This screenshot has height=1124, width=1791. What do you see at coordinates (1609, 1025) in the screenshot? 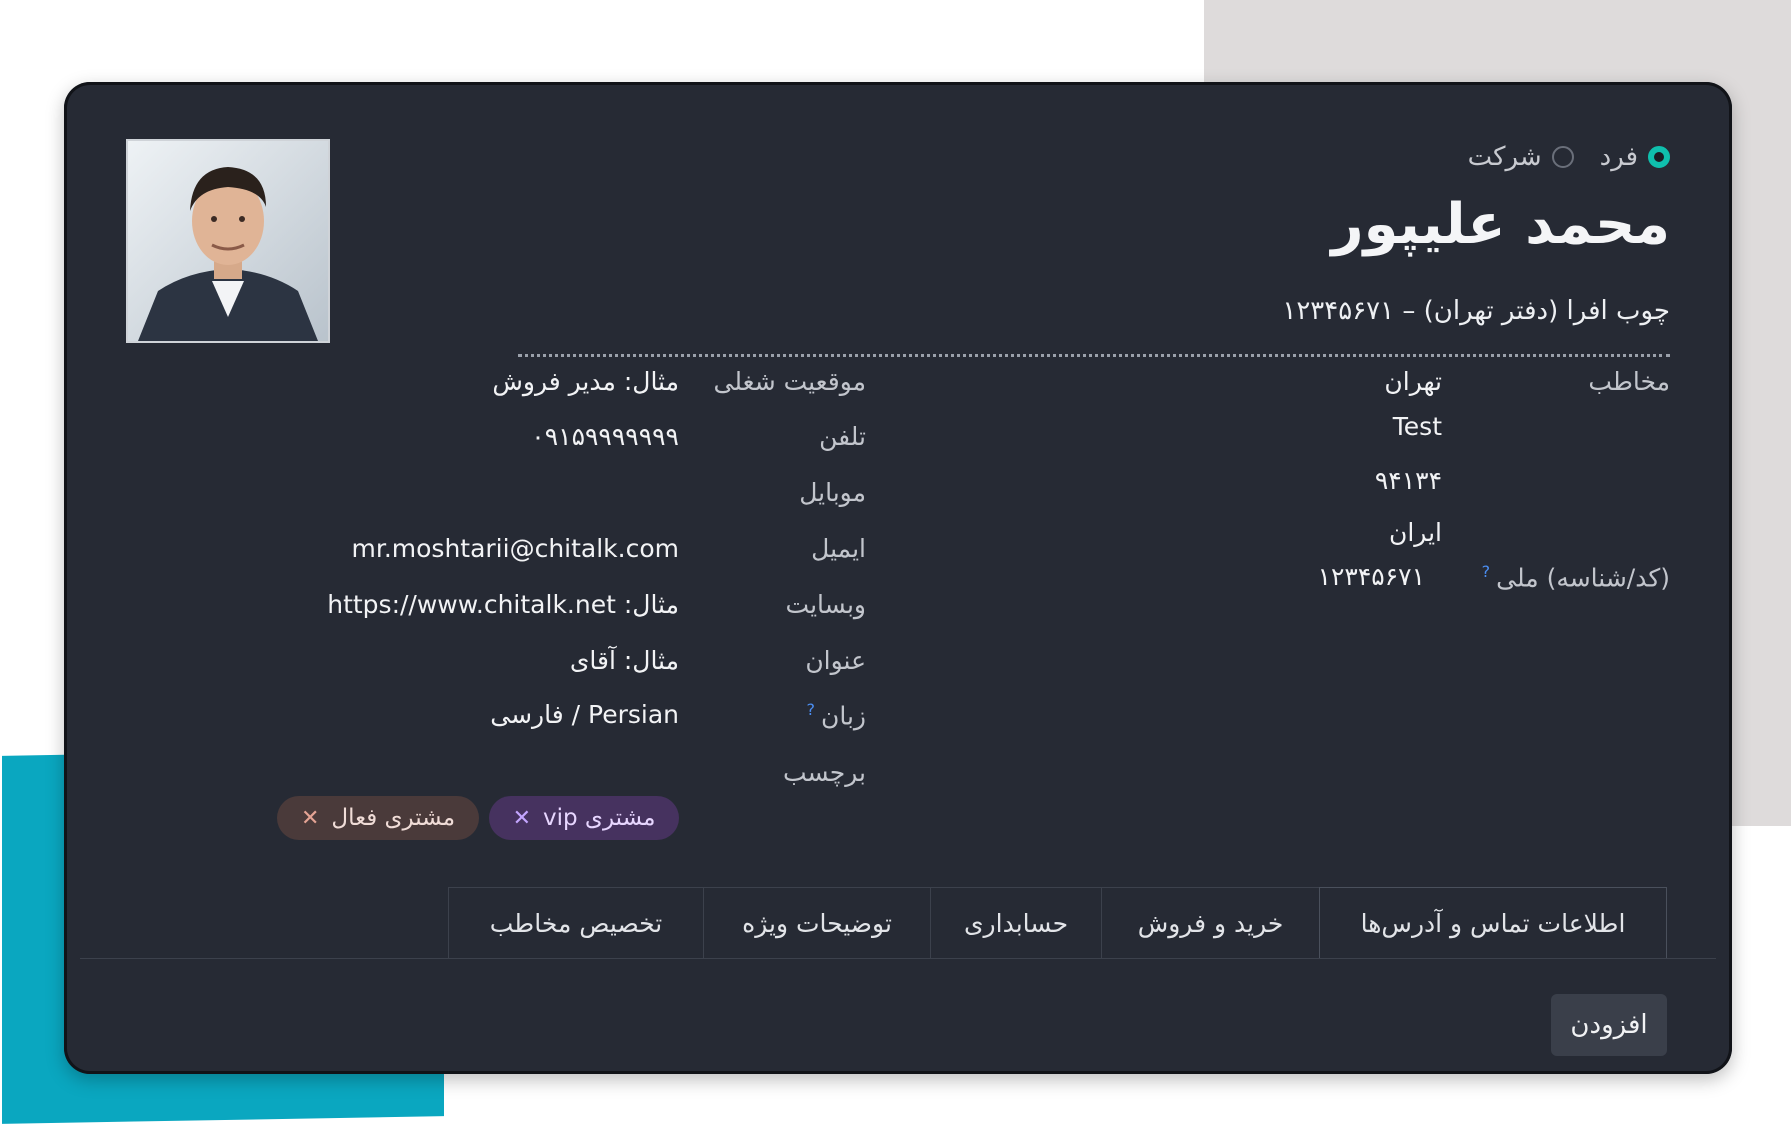
I see `add-button: افزودن` at bounding box center [1609, 1025].